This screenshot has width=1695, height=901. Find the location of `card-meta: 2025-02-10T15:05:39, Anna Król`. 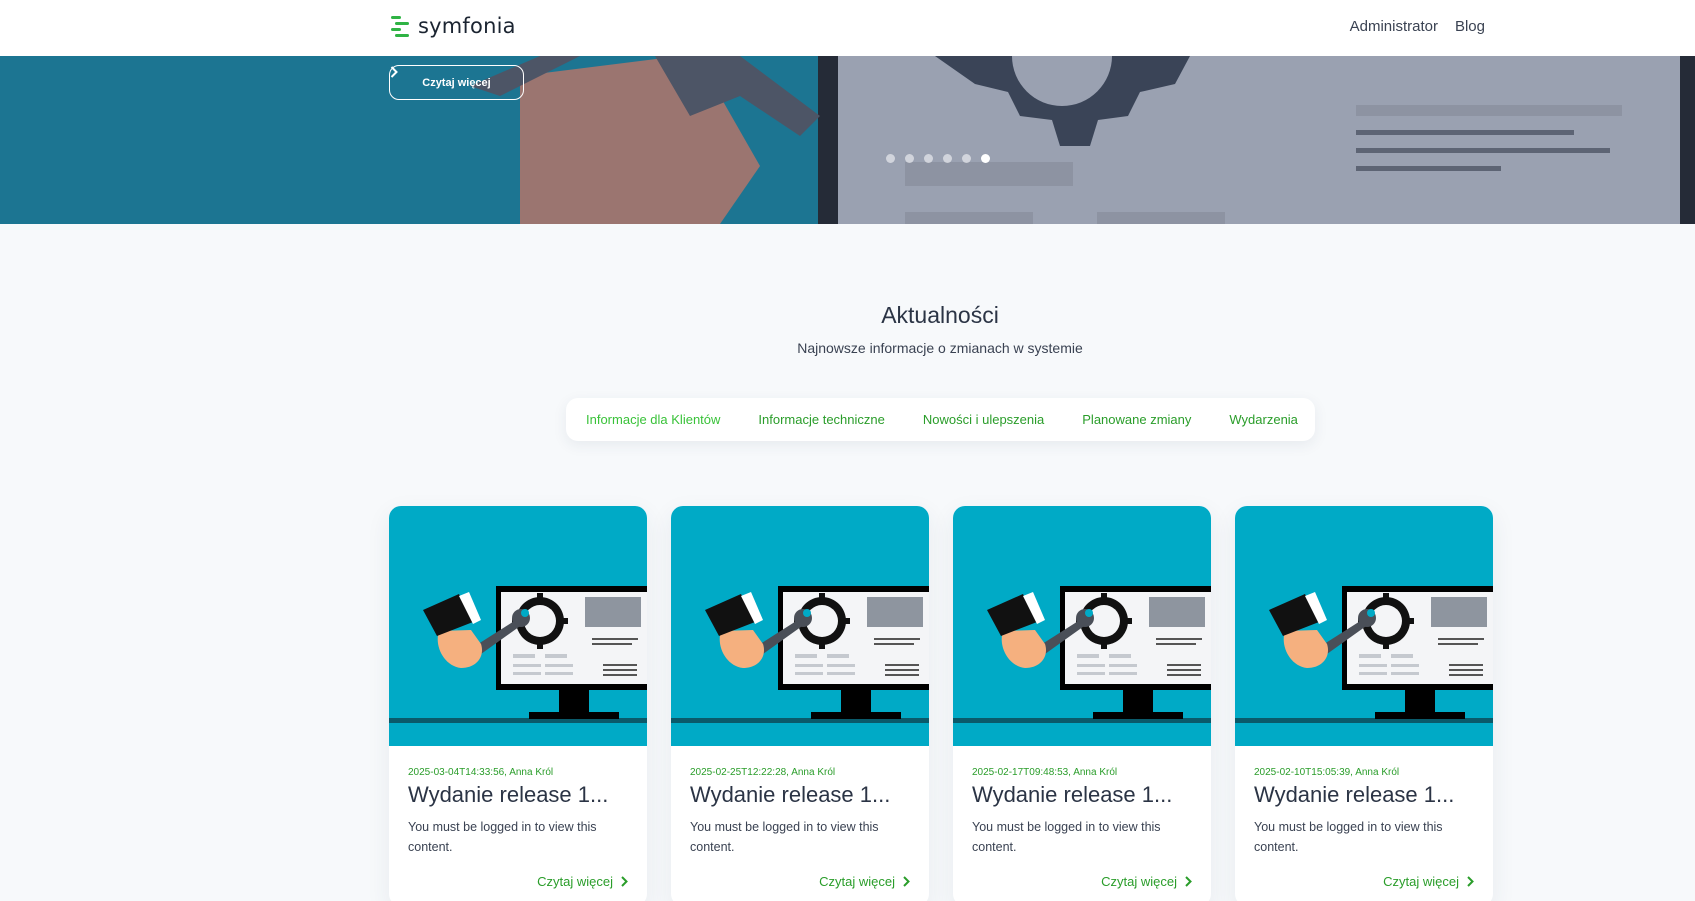

card-meta: 2025-02-10T15:05:39, Anna Król is located at coordinates (1327, 772).